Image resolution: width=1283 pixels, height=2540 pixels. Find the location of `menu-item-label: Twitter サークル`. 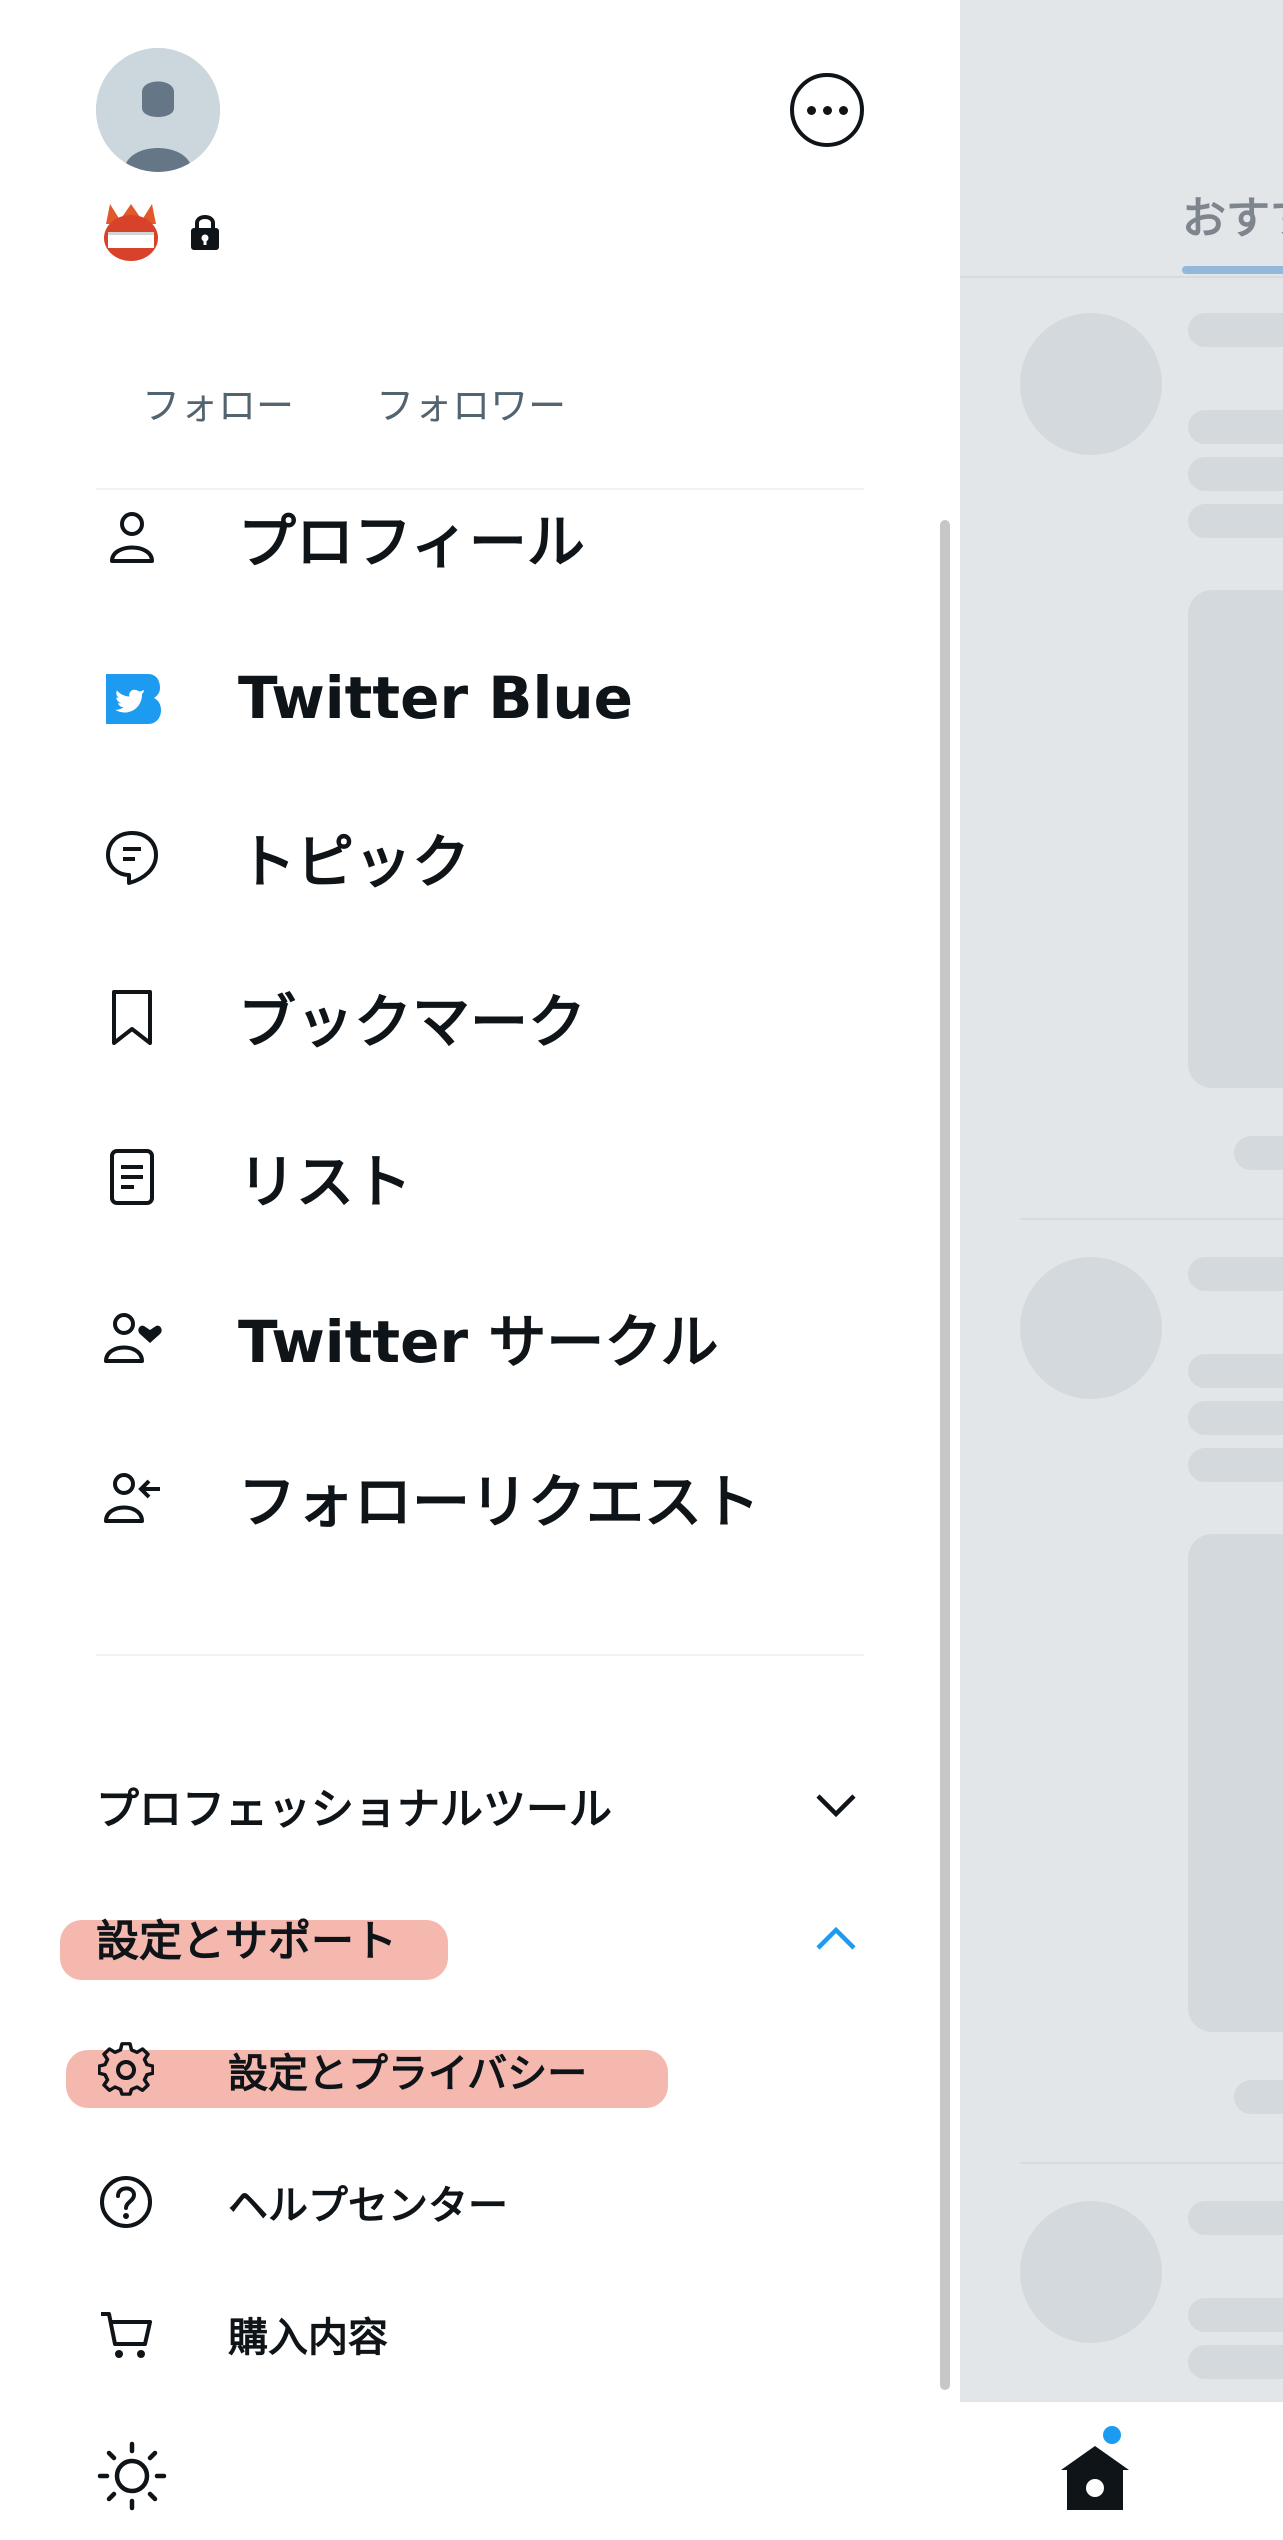

menu-item-label: Twitter サークル is located at coordinates (478, 1342).